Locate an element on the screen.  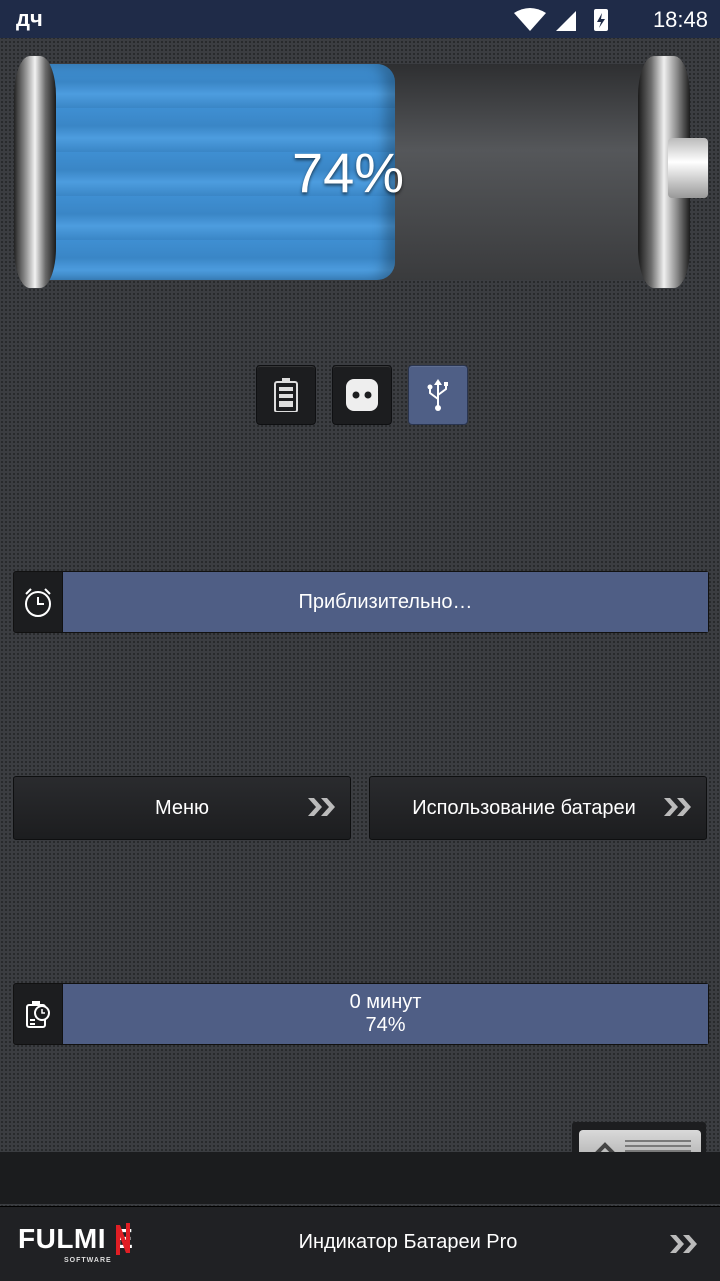
battery-cap-left is located at coordinates (35, 172).